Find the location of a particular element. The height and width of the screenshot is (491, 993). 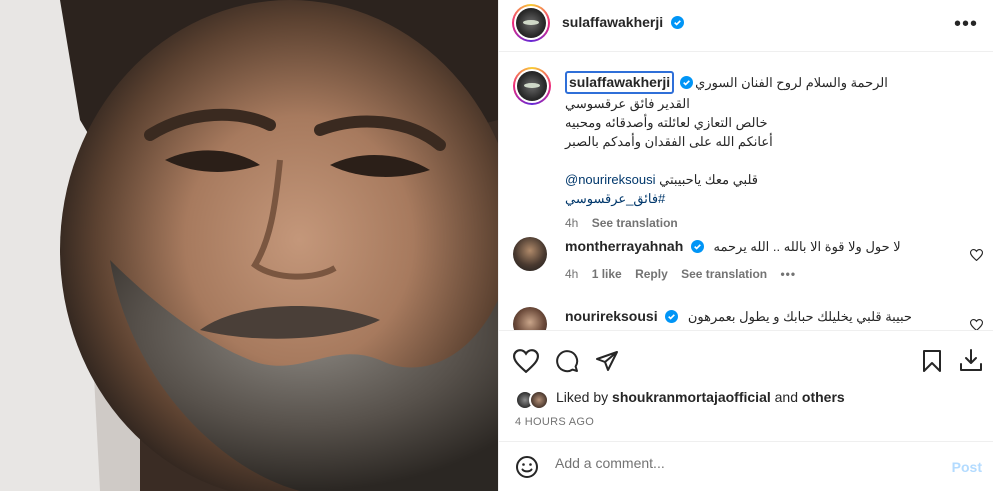

comment-likes: 1 like is located at coordinates (607, 274).